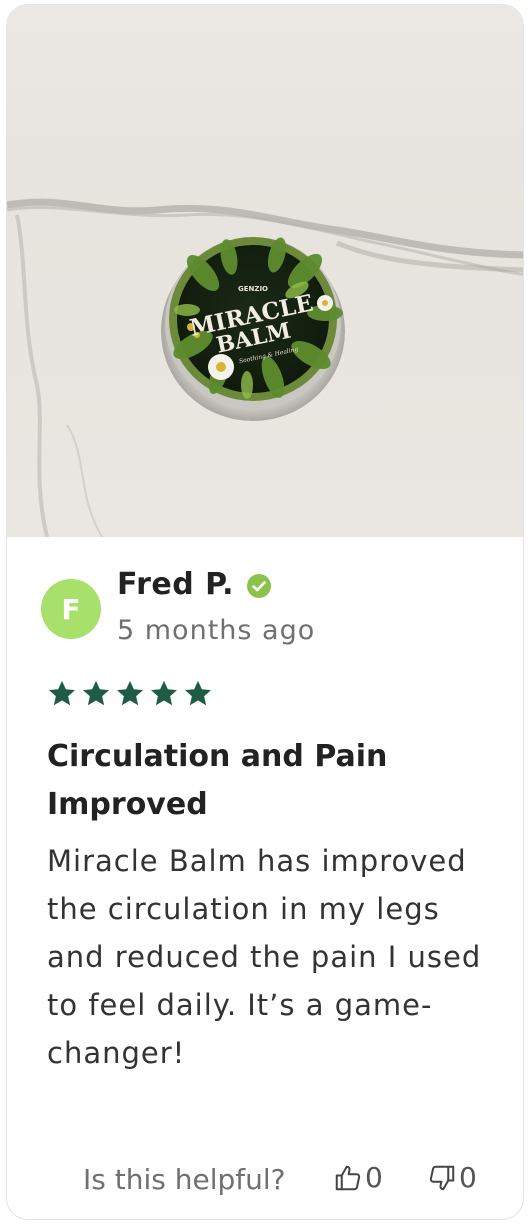 The image size is (532, 1228). Describe the element at coordinates (442, 1177) in the screenshot. I see `thumbs-down-icon` at that location.